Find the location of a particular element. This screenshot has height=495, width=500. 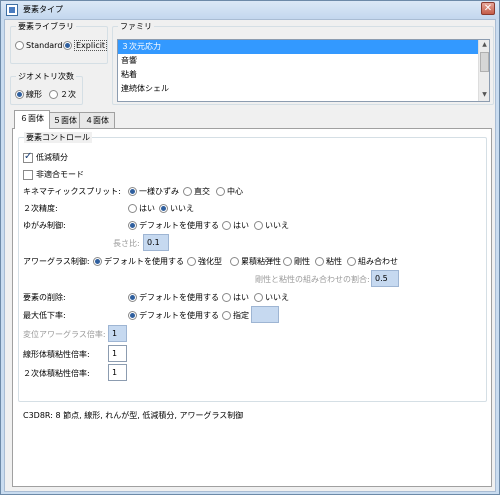

element-deletion-label: 要素の削除: is located at coordinates (44, 297).